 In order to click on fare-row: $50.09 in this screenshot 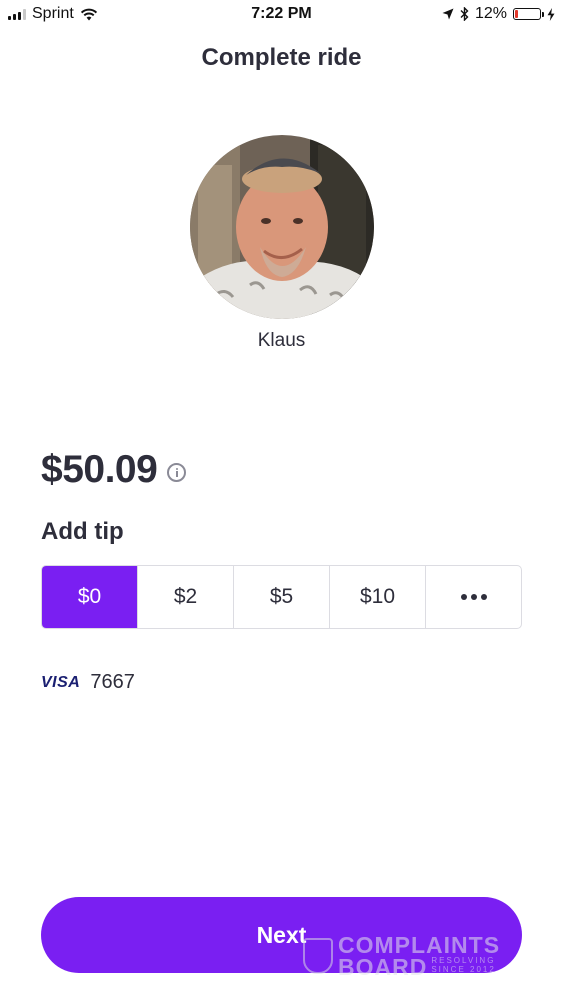, I will do `click(114, 470)`.